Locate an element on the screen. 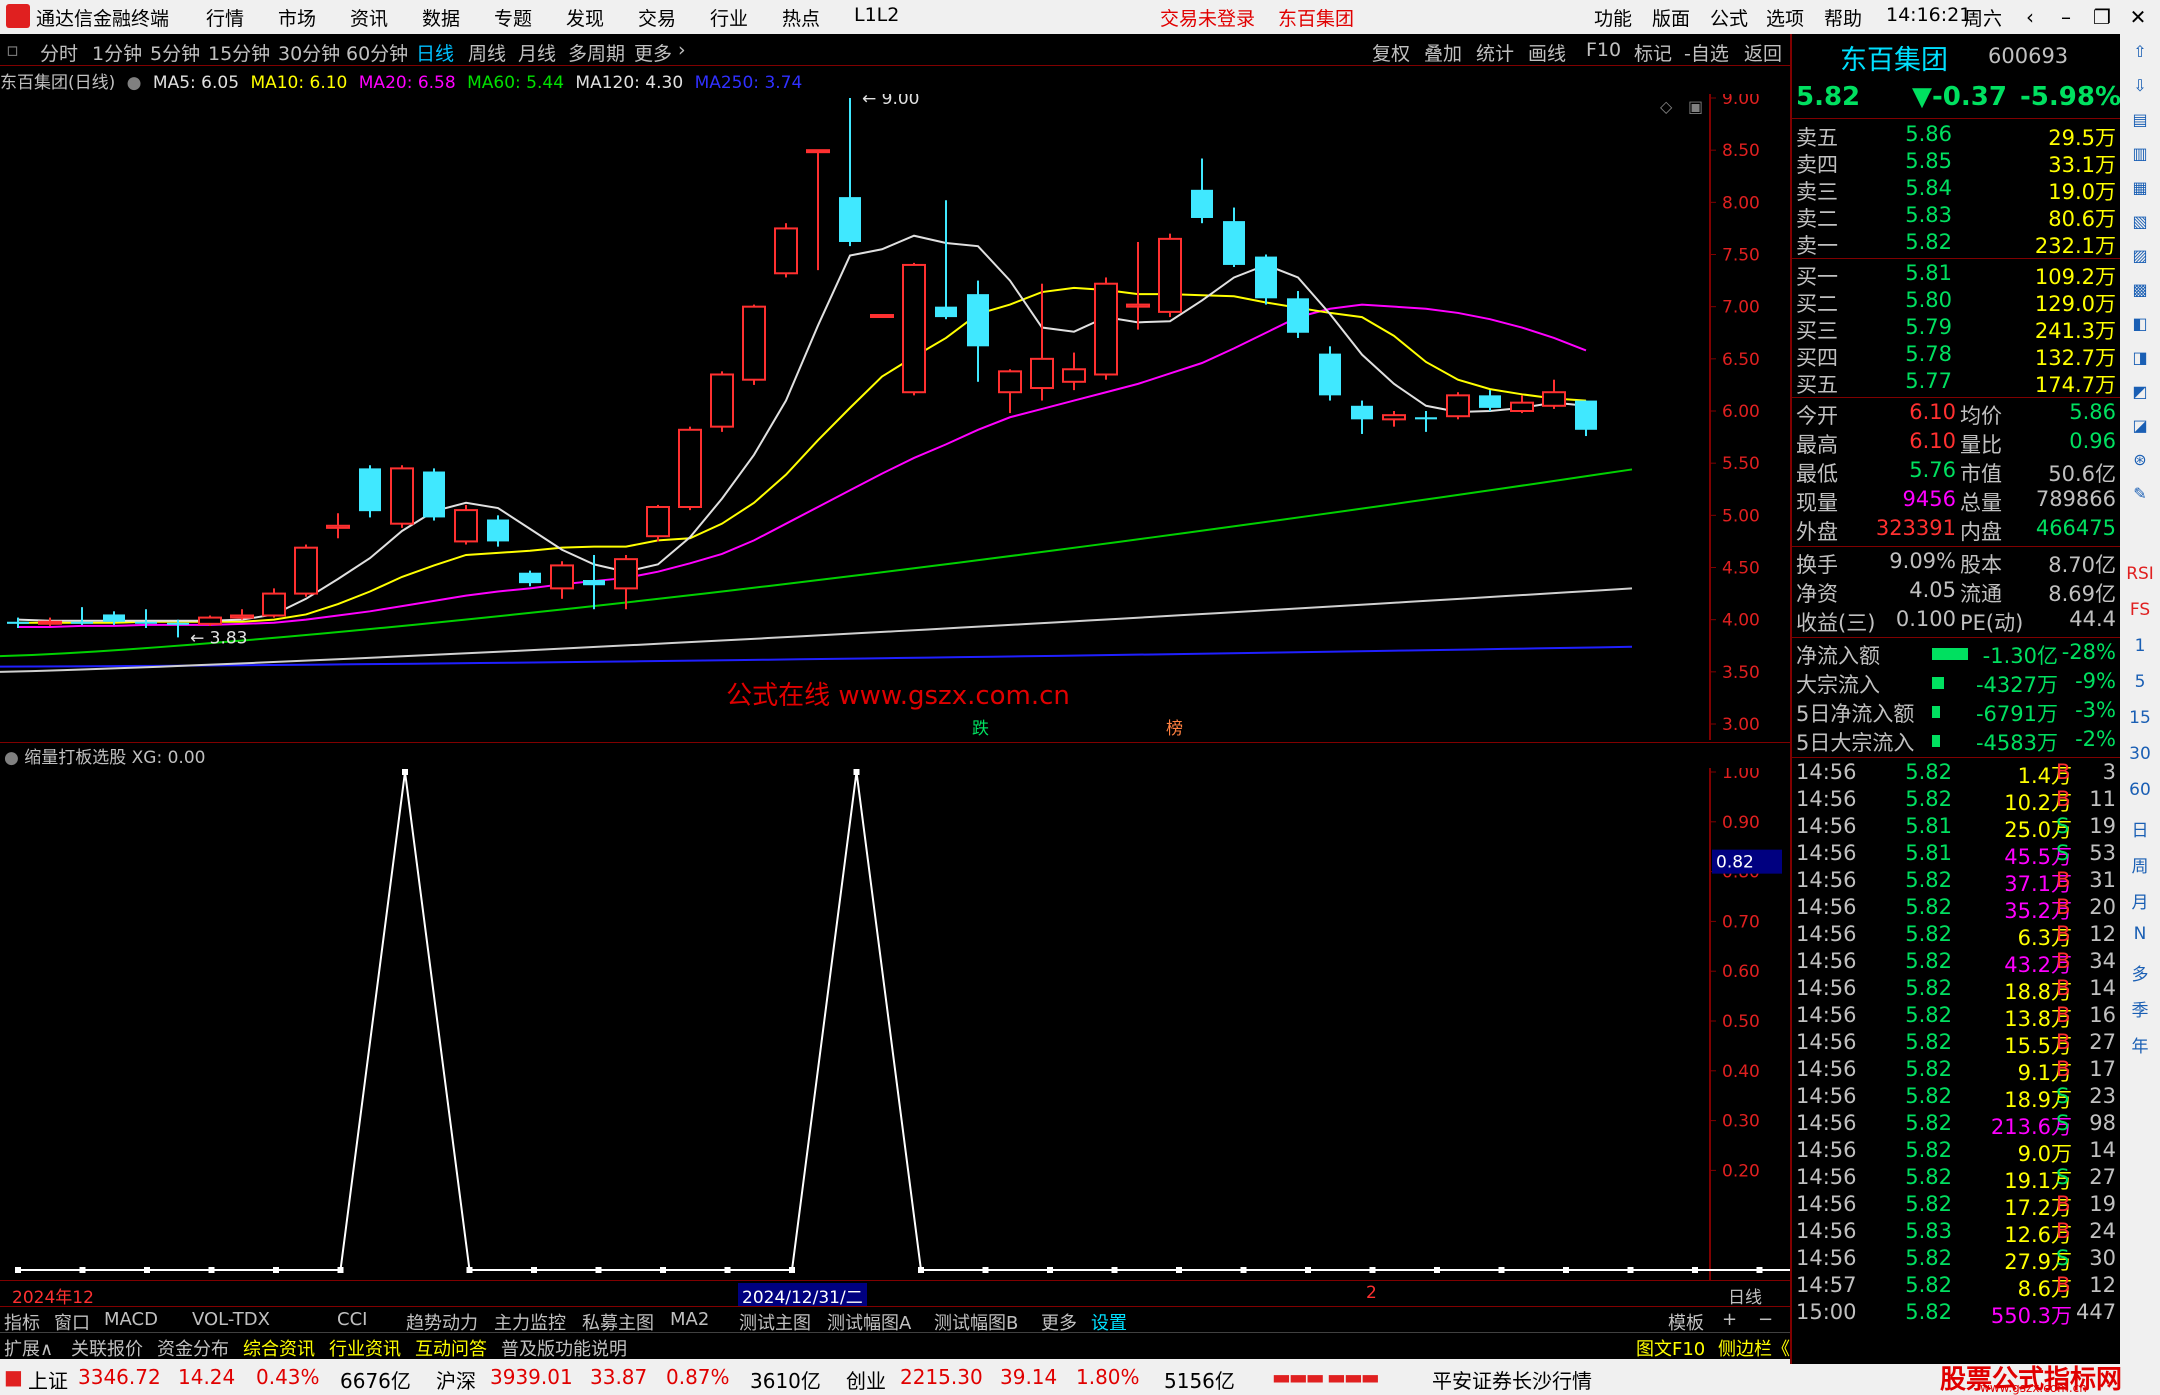 The image size is (2160, 1395). bottom-tab-4: CCI is located at coordinates (352, 1319).